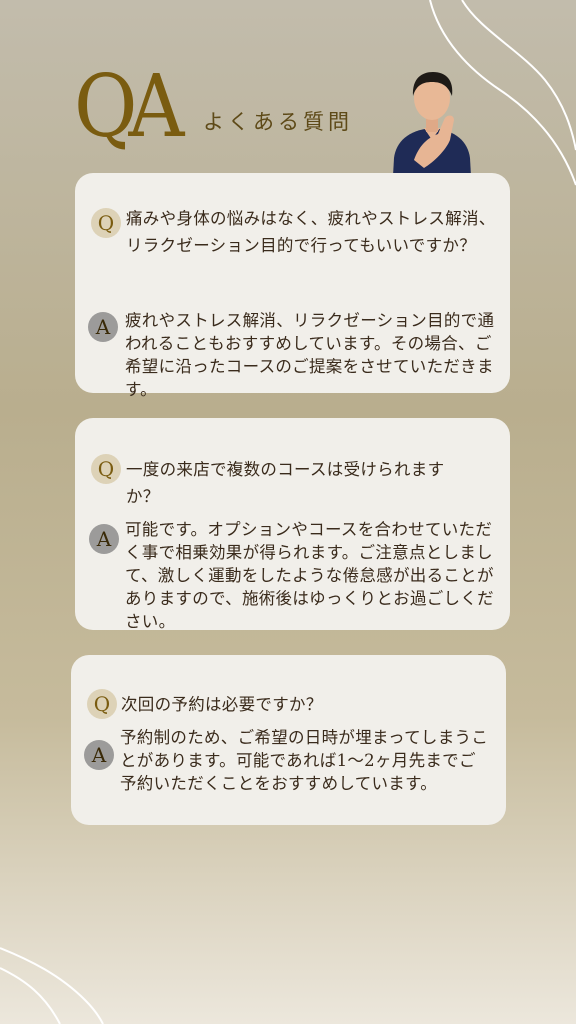 This screenshot has height=1024, width=576. What do you see at coordinates (278, 122) in the screenshot?
I see `page-subtitle: よくある質問` at bounding box center [278, 122].